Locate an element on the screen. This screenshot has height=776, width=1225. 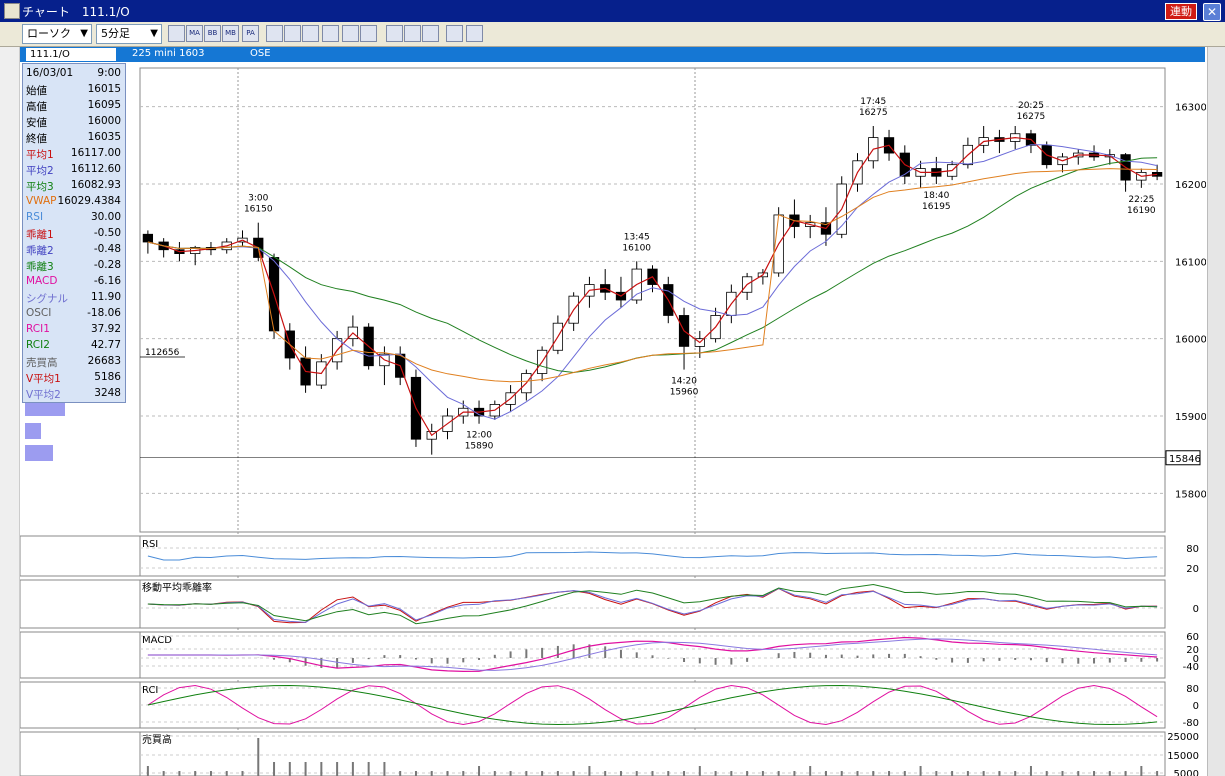
crosshair-icon is located at coordinates (310, 33).